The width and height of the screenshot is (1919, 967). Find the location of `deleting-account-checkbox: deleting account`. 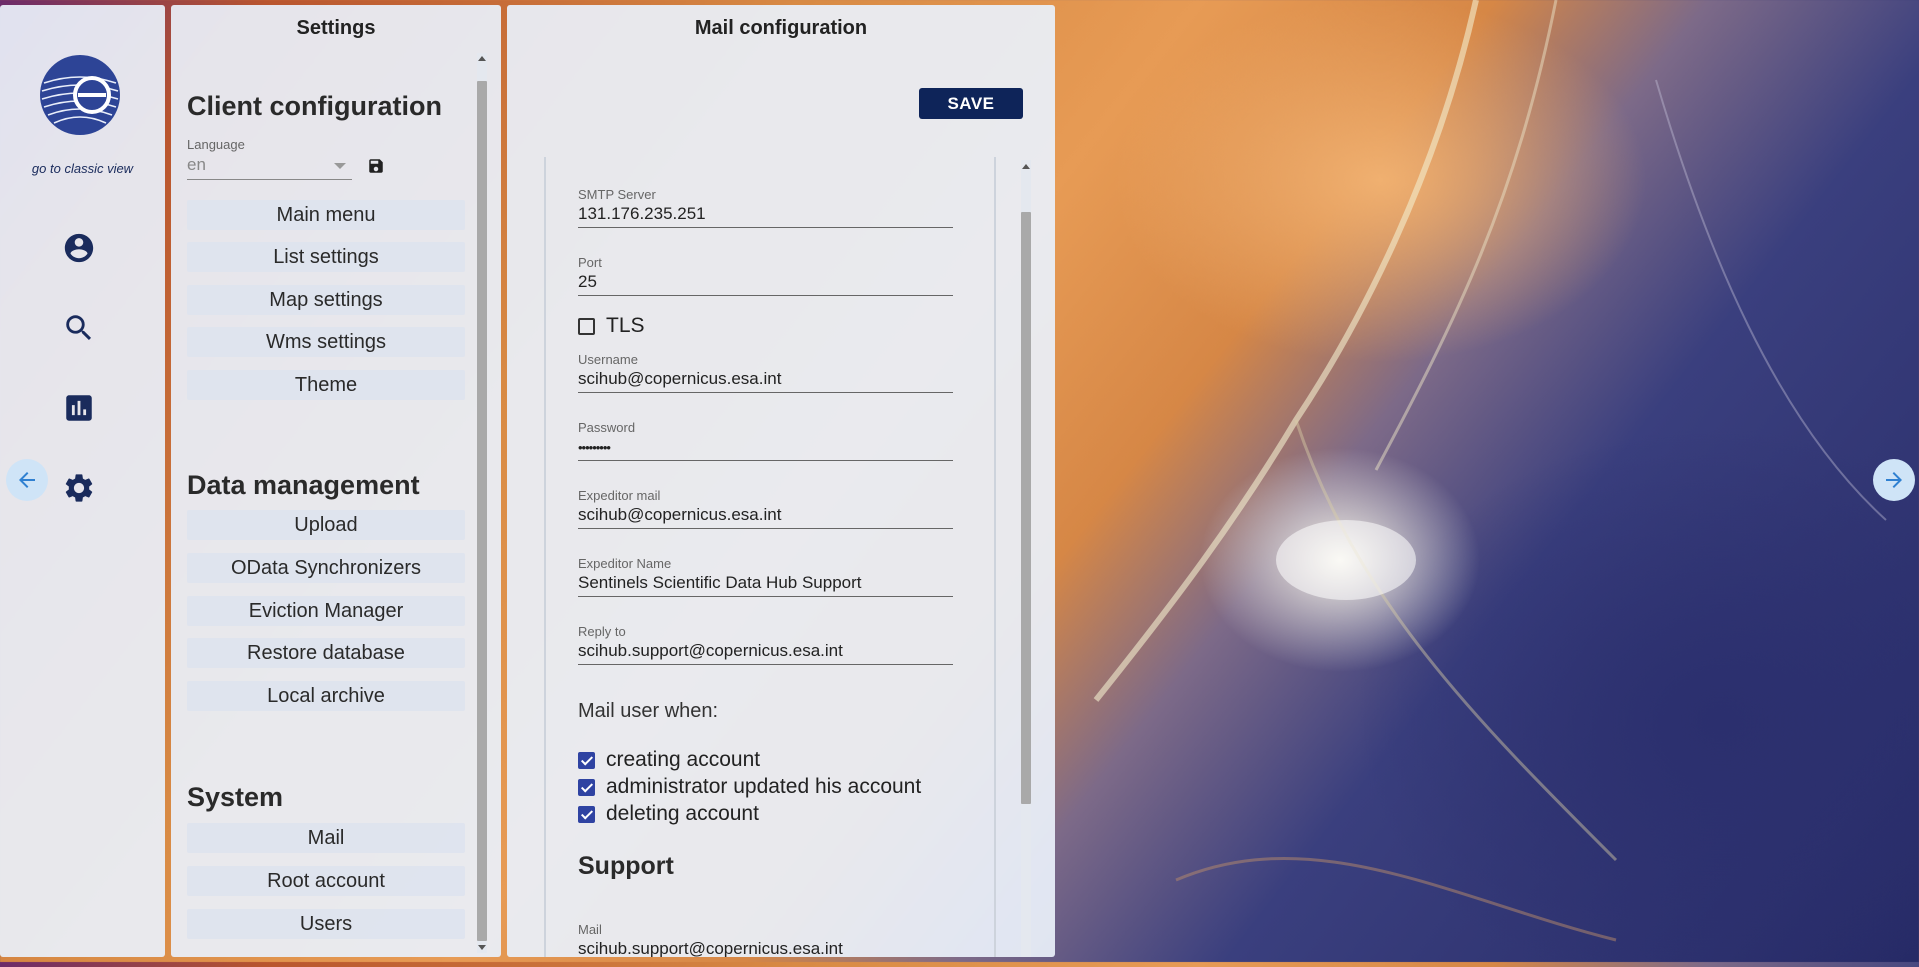

deleting-account-checkbox: deleting account is located at coordinates (668, 814).